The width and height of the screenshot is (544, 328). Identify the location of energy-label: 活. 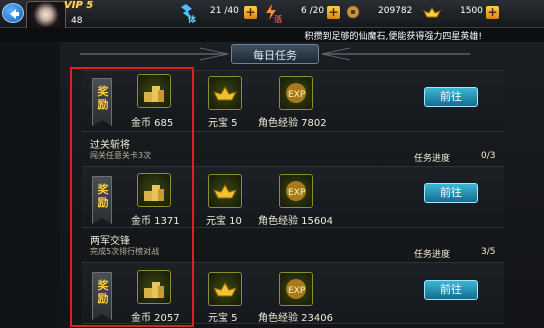
(278, 19).